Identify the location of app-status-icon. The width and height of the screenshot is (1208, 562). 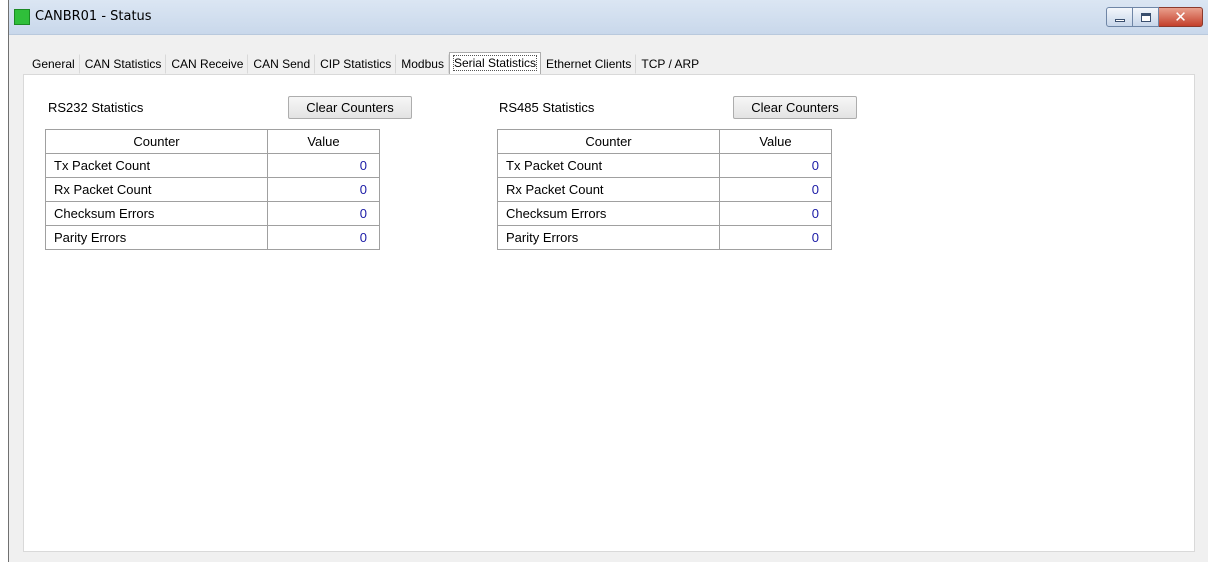
(22, 17).